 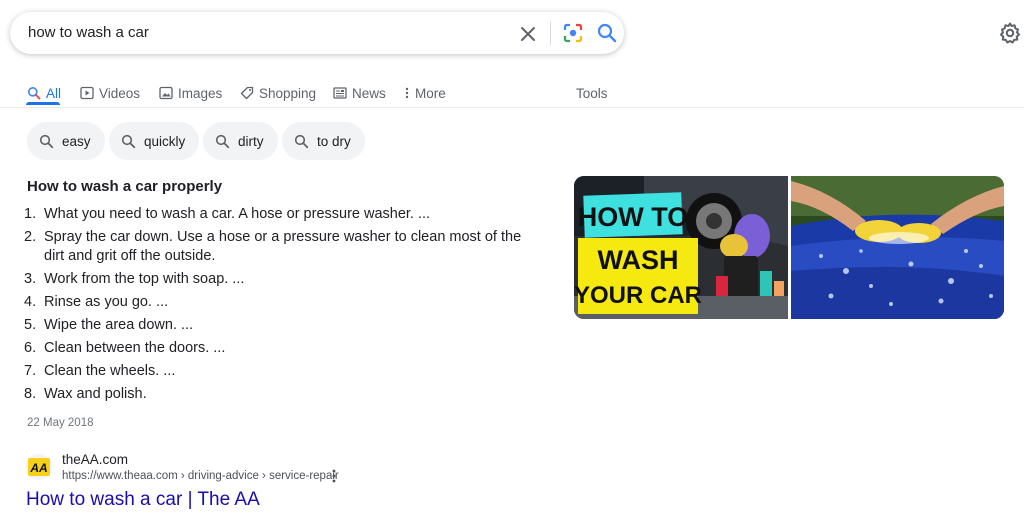 What do you see at coordinates (30, 302) in the screenshot?
I see `step-number: 4.` at bounding box center [30, 302].